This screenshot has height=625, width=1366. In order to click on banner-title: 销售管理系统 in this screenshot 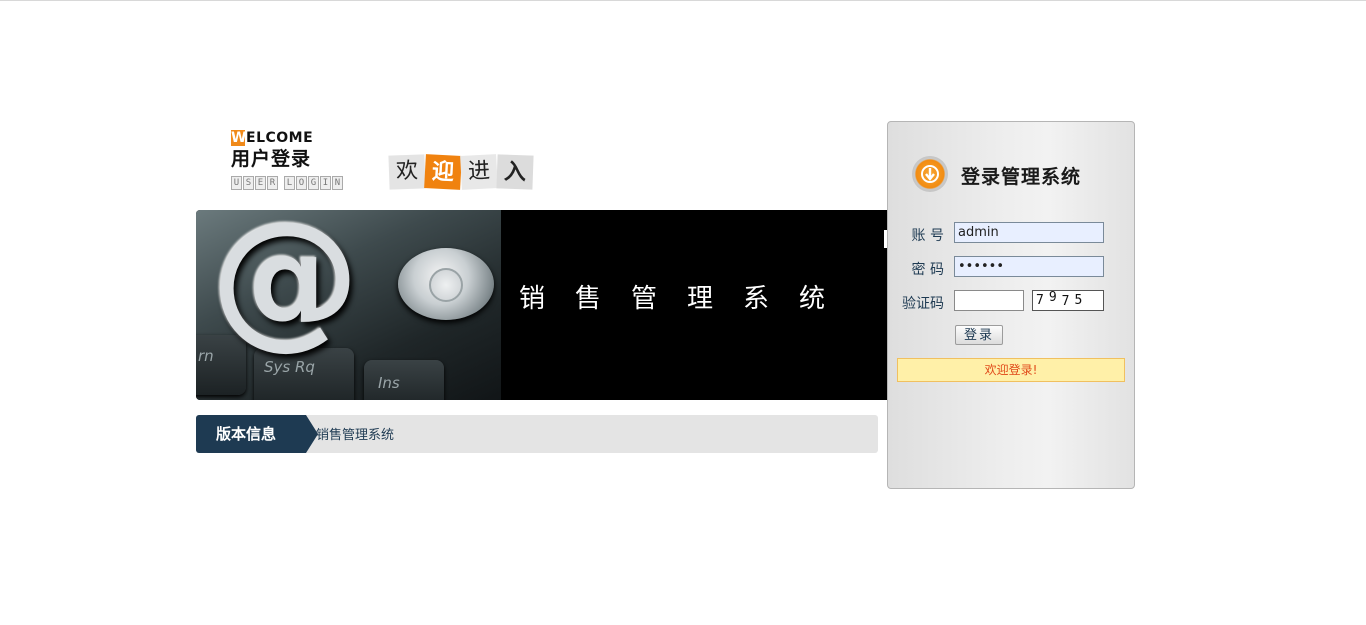, I will do `click(687, 299)`.